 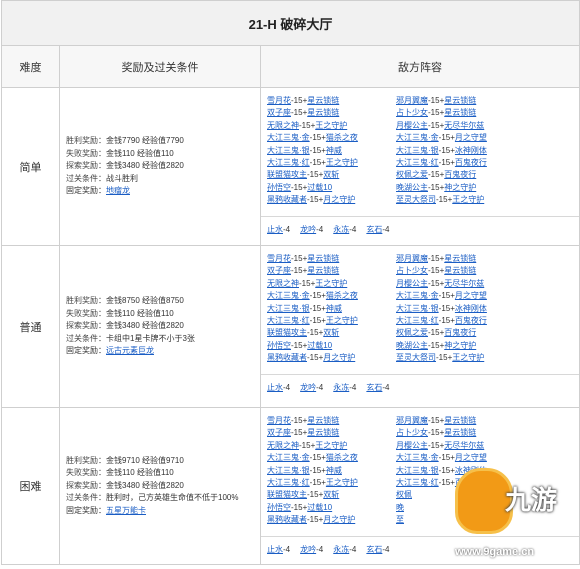 What do you see at coordinates (130, 350) in the screenshot?
I see `fixed-reward-link: 远古元素巨龙` at bounding box center [130, 350].